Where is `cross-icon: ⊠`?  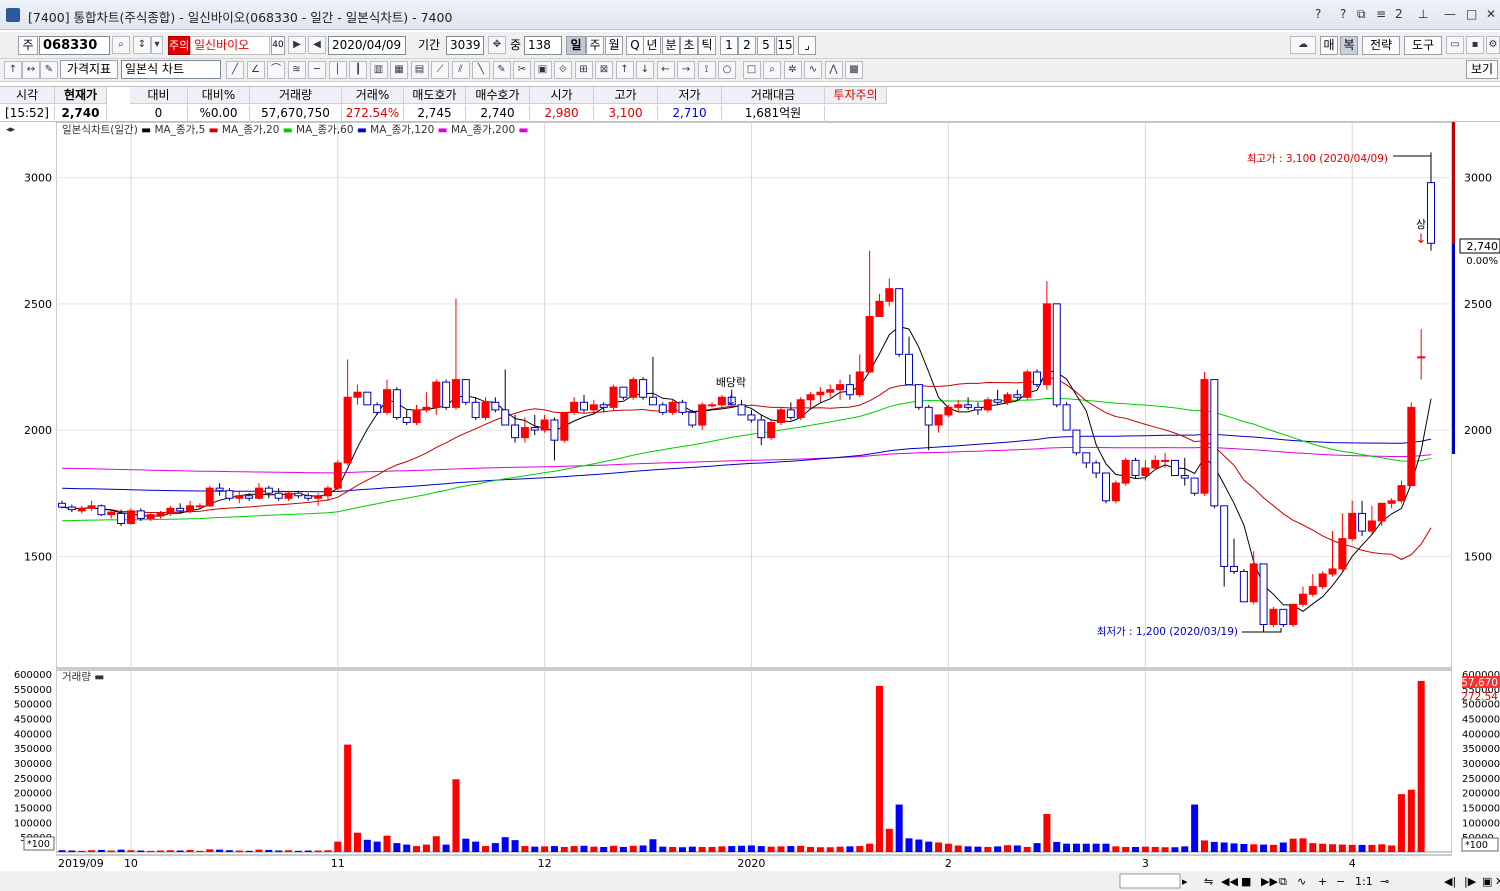
cross-icon: ⊠ is located at coordinates (604, 70).